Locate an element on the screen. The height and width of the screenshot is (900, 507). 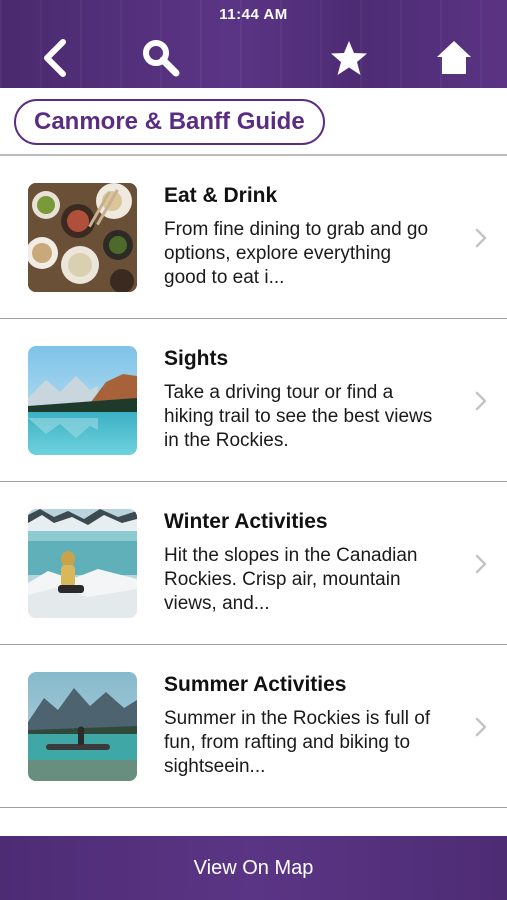
house-icon is located at coordinates (454, 57).